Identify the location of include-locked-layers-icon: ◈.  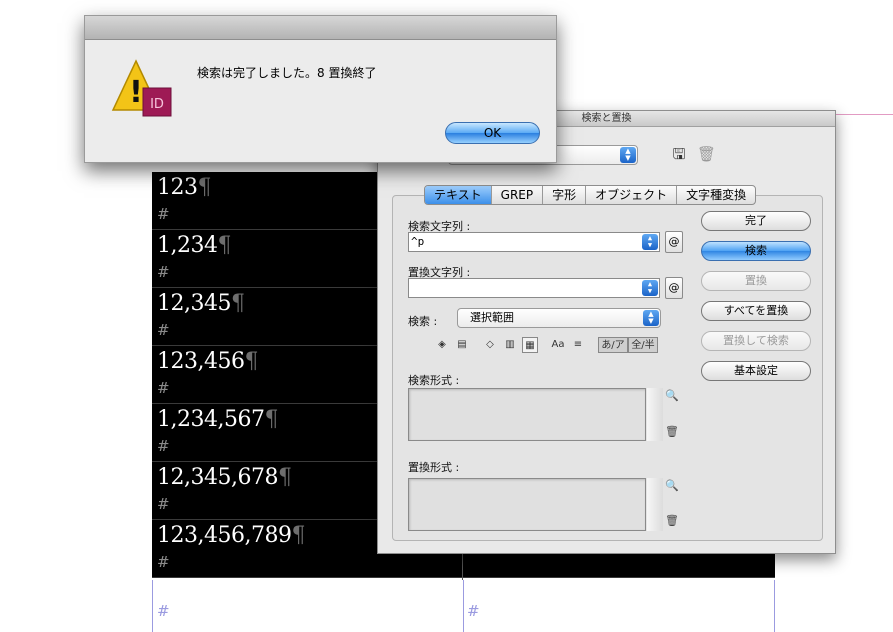
(442, 345).